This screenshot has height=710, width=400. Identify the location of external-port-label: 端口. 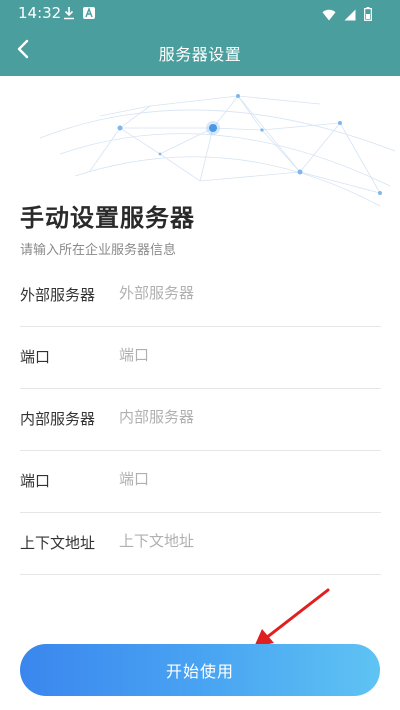
(35, 357).